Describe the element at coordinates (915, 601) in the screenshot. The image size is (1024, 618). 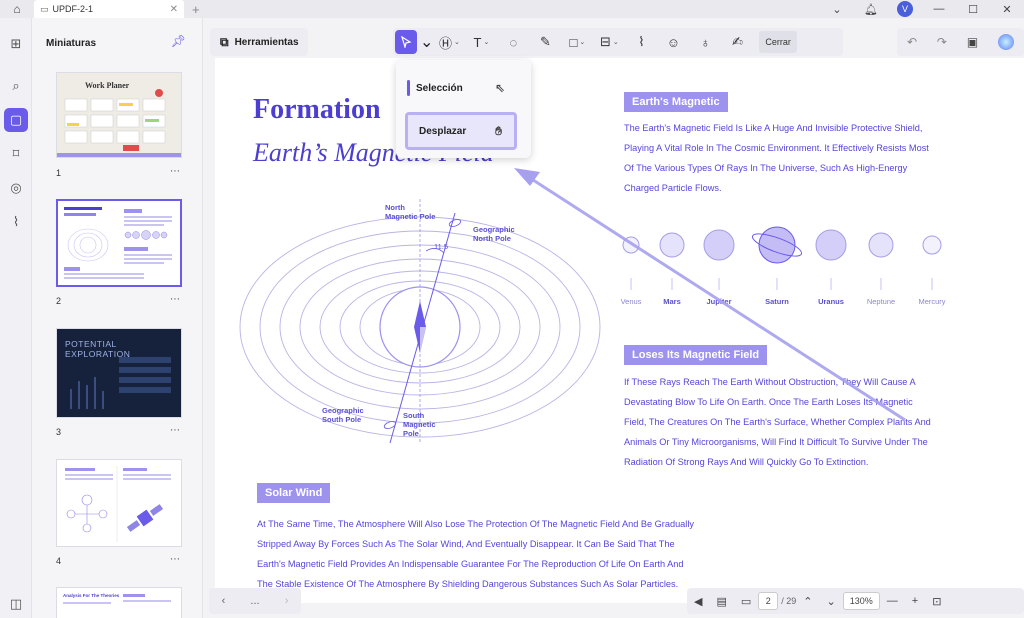
I see `zoom-in-icon: +` at that location.